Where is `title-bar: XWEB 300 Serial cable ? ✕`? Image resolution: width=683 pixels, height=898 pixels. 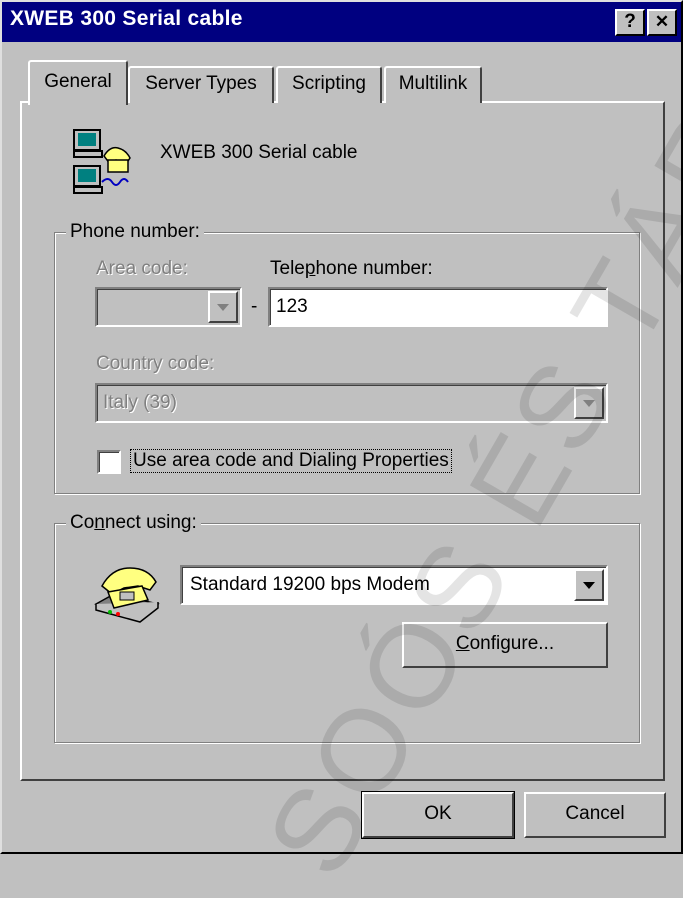
title-bar: XWEB 300 Serial cable ? ✕ is located at coordinates (341, 22).